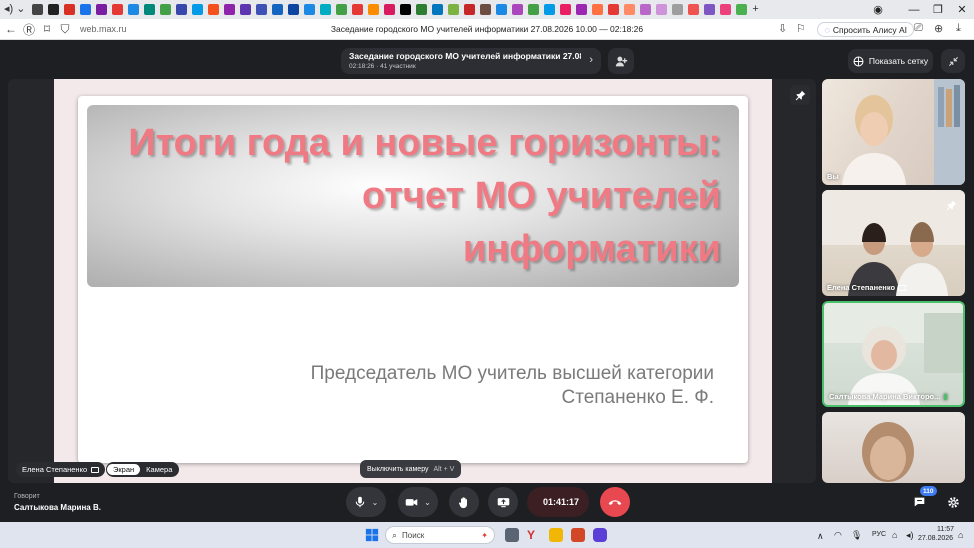 Image resolution: width=974 pixels, height=548 pixels. What do you see at coordinates (372, 535) in the screenshot?
I see `windows-start-icon` at bounding box center [372, 535].